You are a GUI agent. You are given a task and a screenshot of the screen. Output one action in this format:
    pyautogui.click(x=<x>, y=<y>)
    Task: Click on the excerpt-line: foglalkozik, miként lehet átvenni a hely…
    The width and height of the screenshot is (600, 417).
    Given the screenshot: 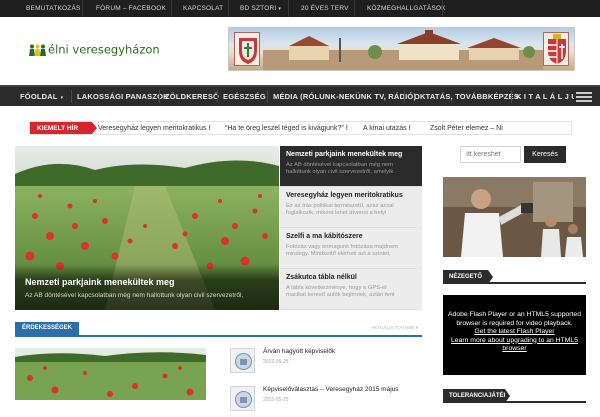 What is the action you would take?
    pyautogui.click(x=336, y=213)
    